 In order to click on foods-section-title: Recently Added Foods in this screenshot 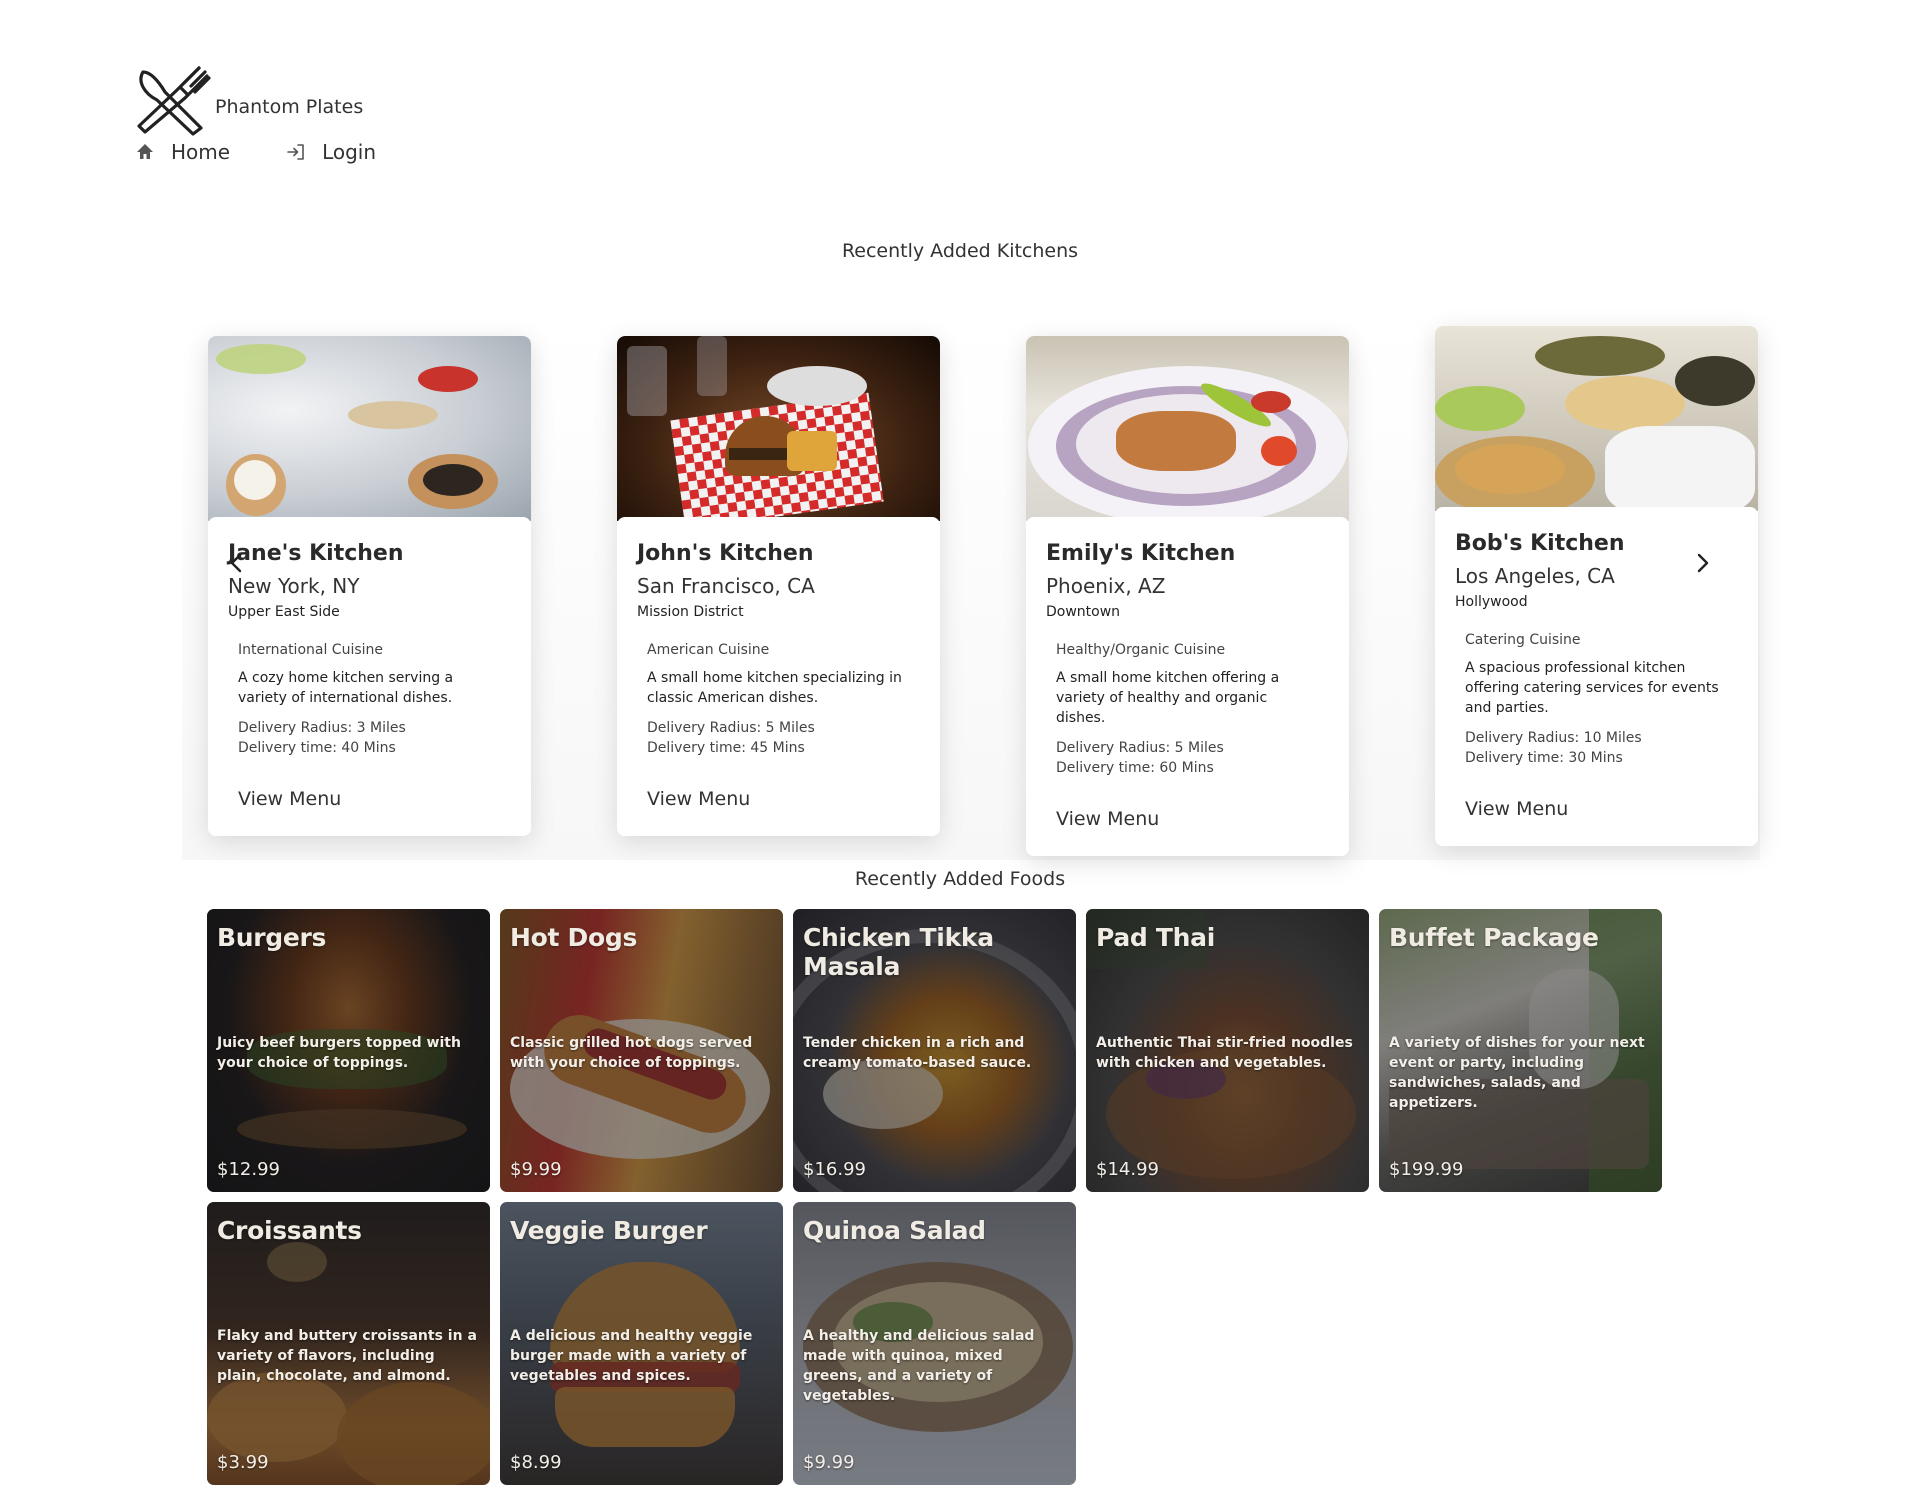, I will do `click(960, 879)`.